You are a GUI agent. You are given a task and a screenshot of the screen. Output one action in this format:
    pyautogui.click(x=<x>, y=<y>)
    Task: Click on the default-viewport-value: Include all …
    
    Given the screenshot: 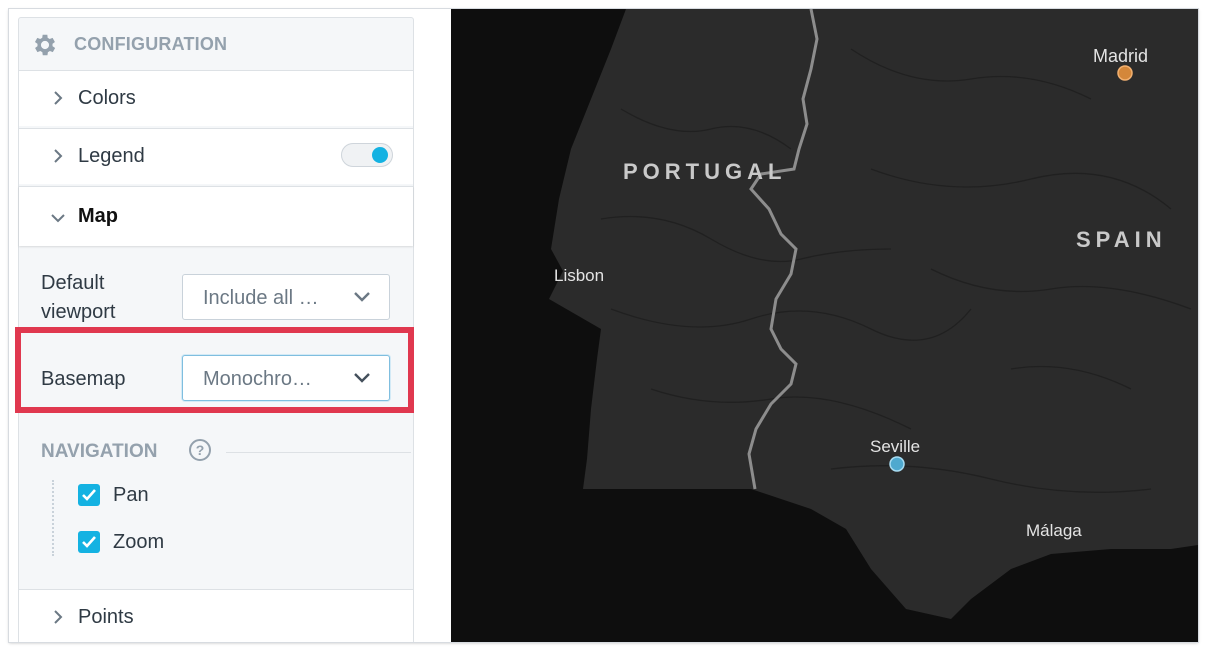 What is the action you would take?
    pyautogui.click(x=261, y=298)
    